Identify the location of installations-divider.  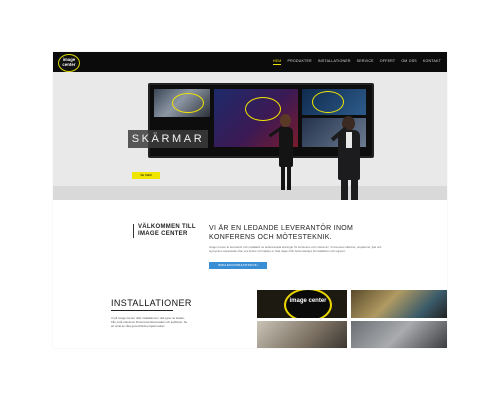
(142, 310).